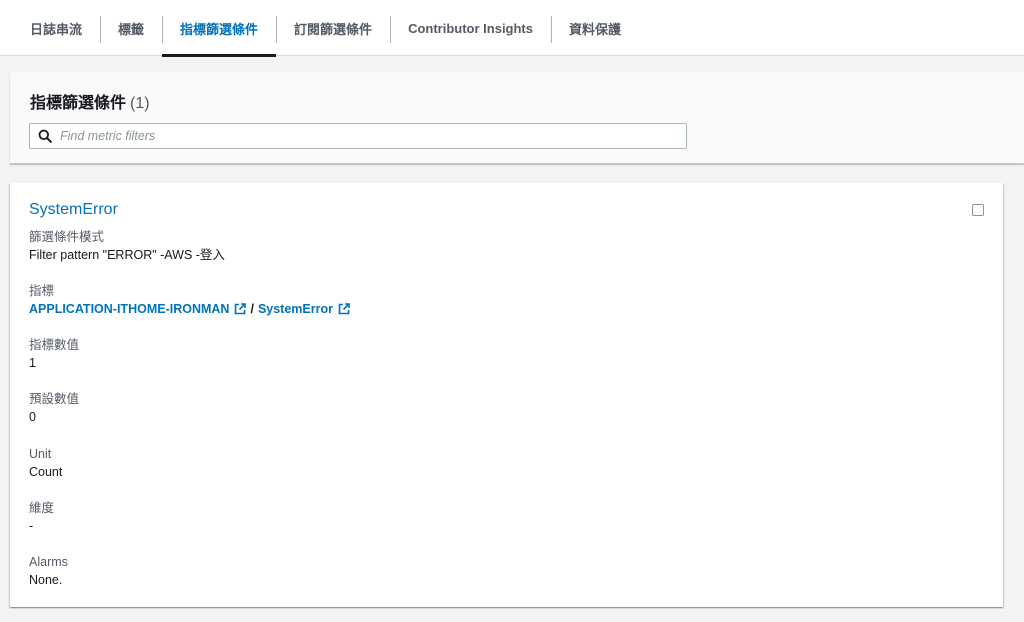 The width and height of the screenshot is (1024, 622). What do you see at coordinates (54, 354) in the screenshot?
I see `metric-value-field: 指標數值 1` at bounding box center [54, 354].